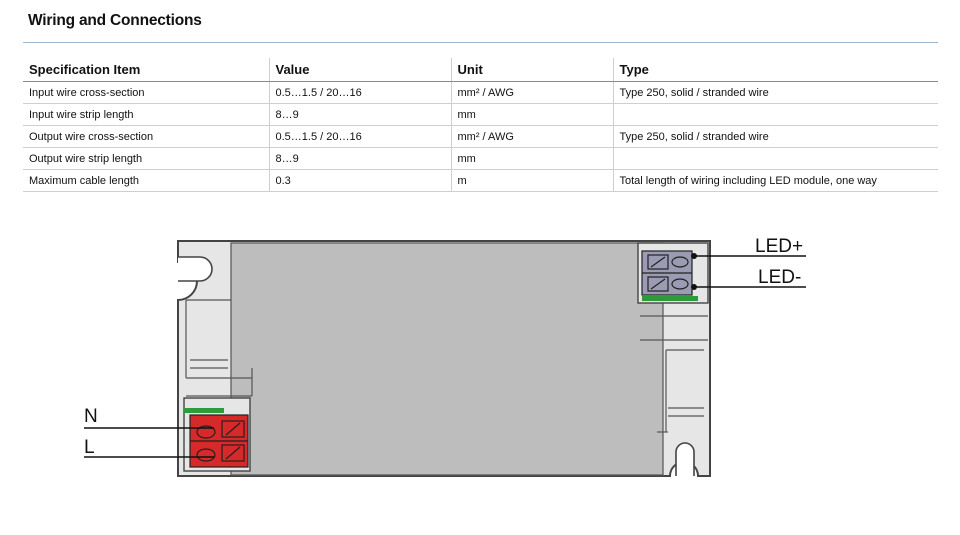  What do you see at coordinates (670, 298) in the screenshot?
I see `output-terminal-strip` at bounding box center [670, 298].